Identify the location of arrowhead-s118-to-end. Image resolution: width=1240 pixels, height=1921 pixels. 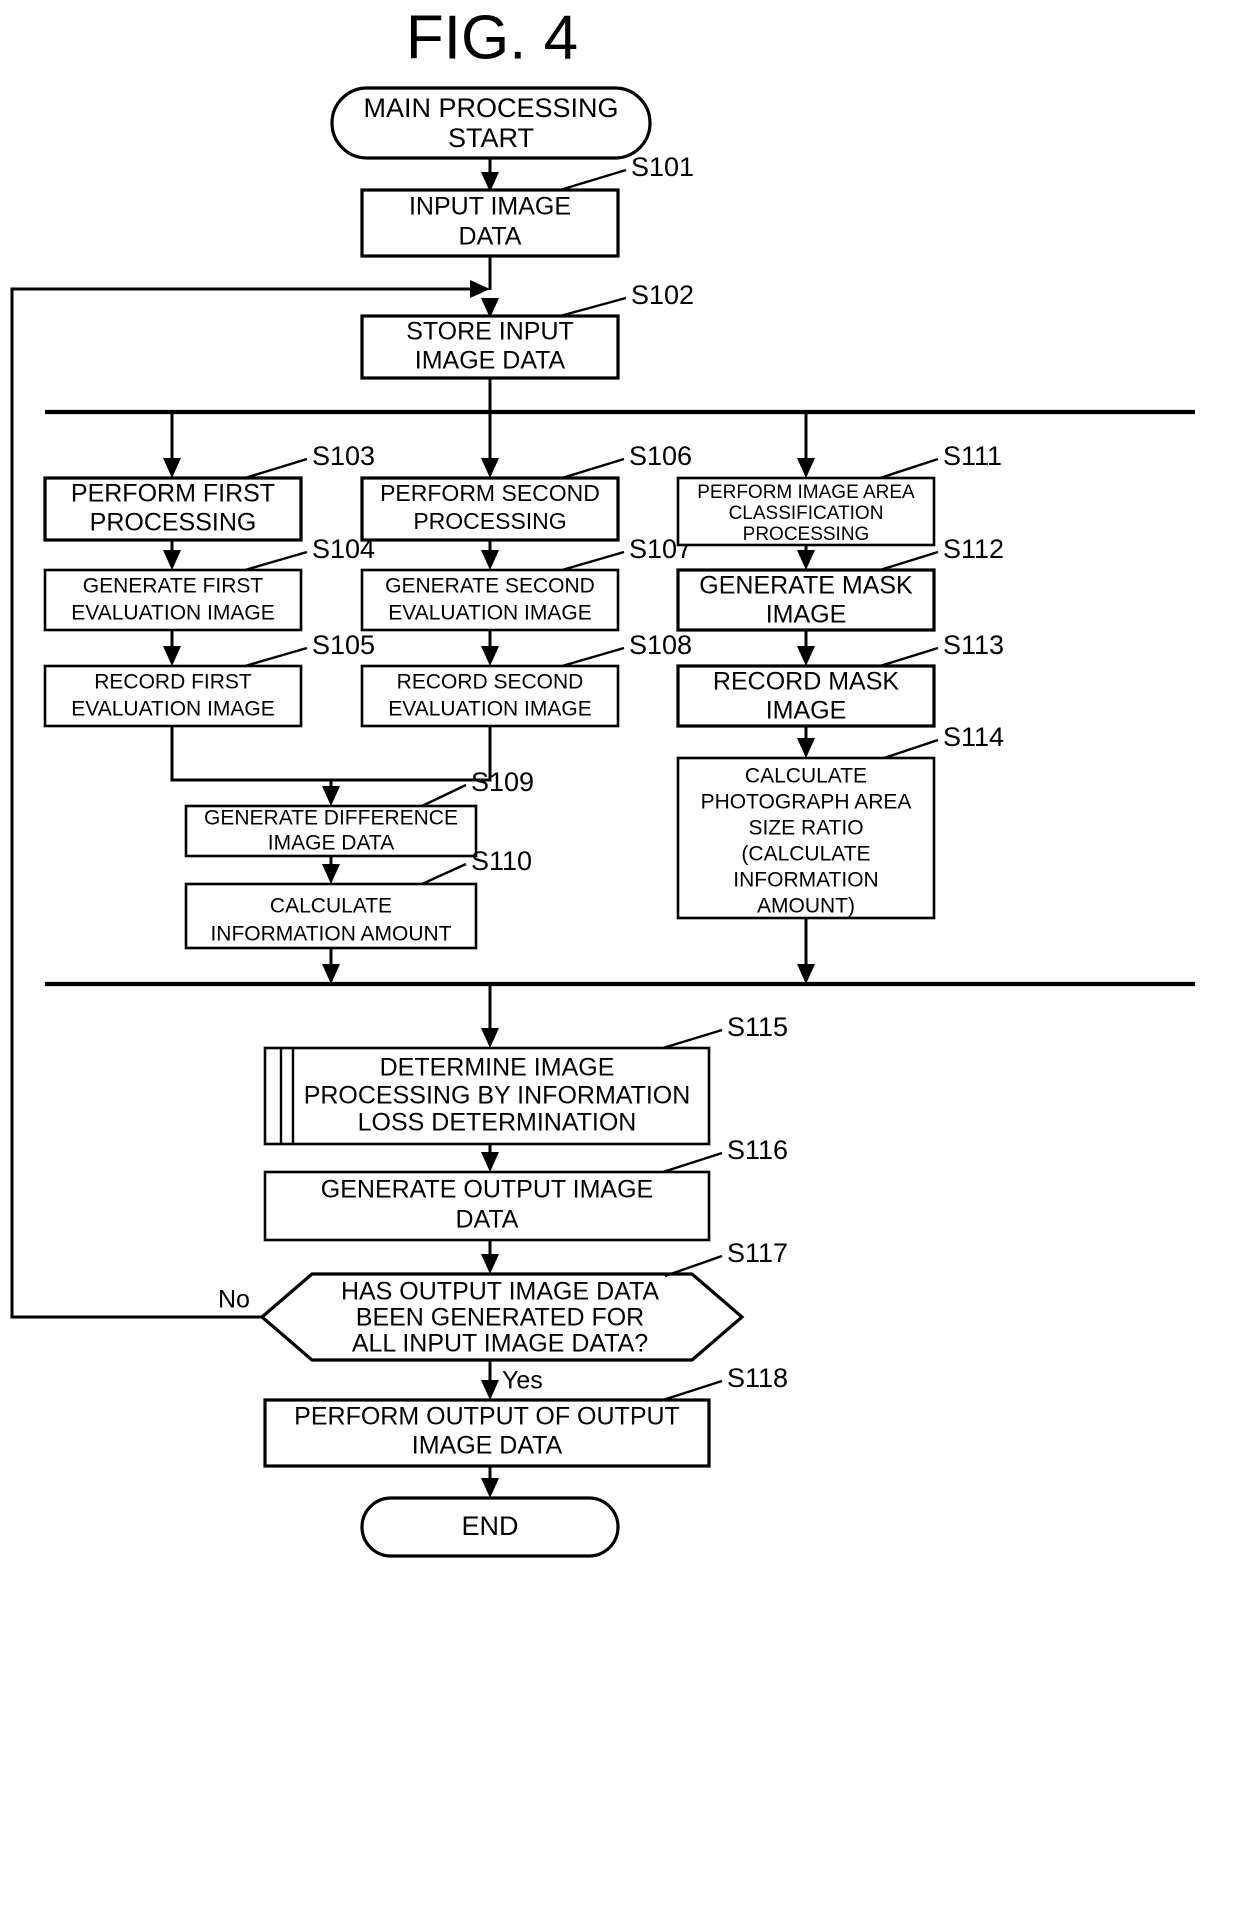
(490, 1488).